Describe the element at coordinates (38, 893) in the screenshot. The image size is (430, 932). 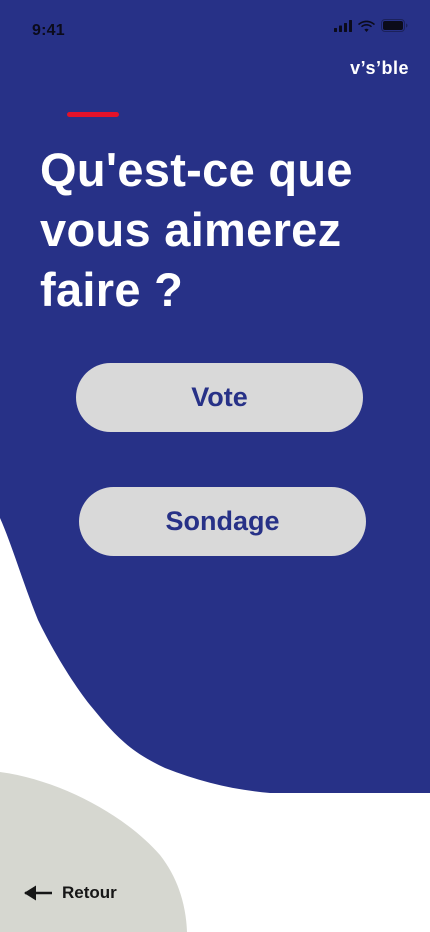
I see `arrow-left-icon` at that location.